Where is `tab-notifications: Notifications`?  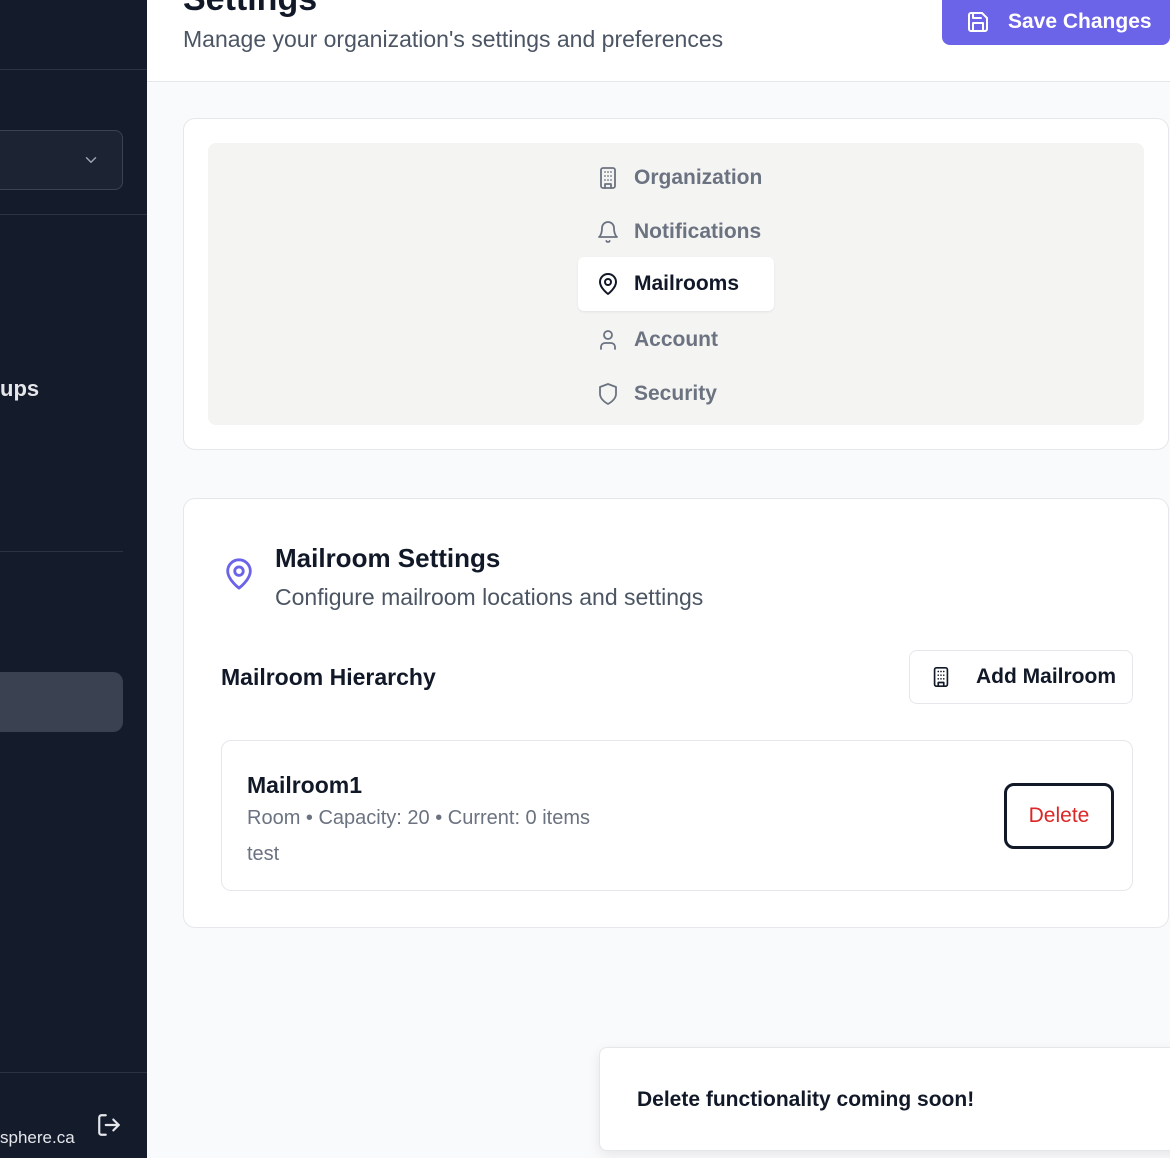 tab-notifications: Notifications is located at coordinates (676, 232).